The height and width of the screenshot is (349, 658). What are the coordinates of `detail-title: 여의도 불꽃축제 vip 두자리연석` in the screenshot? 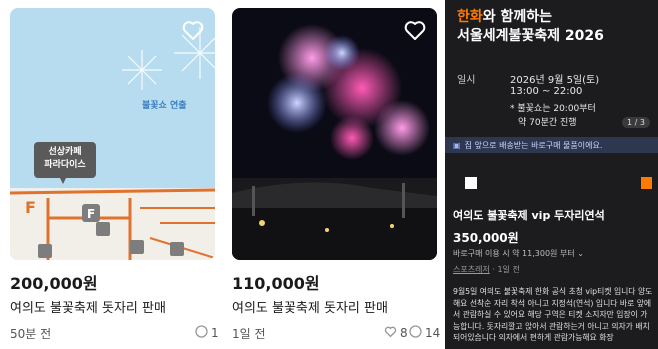 It's located at (529, 215).